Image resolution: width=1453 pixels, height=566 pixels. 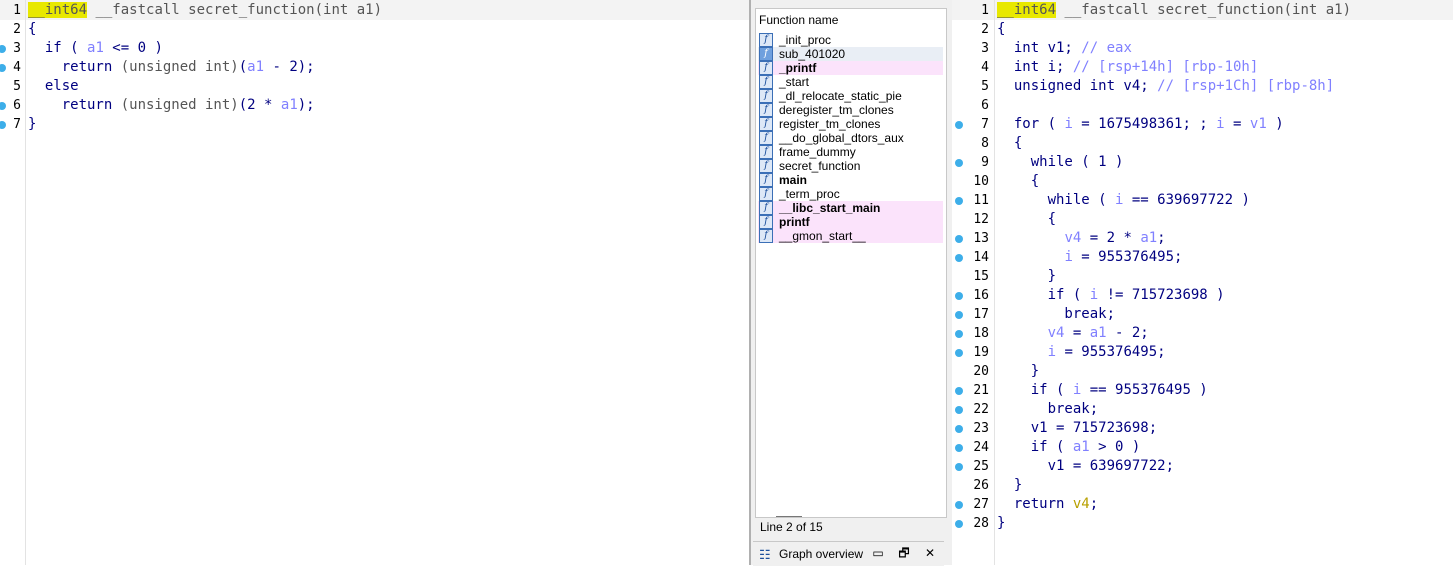 I want to click on code-line: 19 i = 955376495;, so click(x=1202, y=352).